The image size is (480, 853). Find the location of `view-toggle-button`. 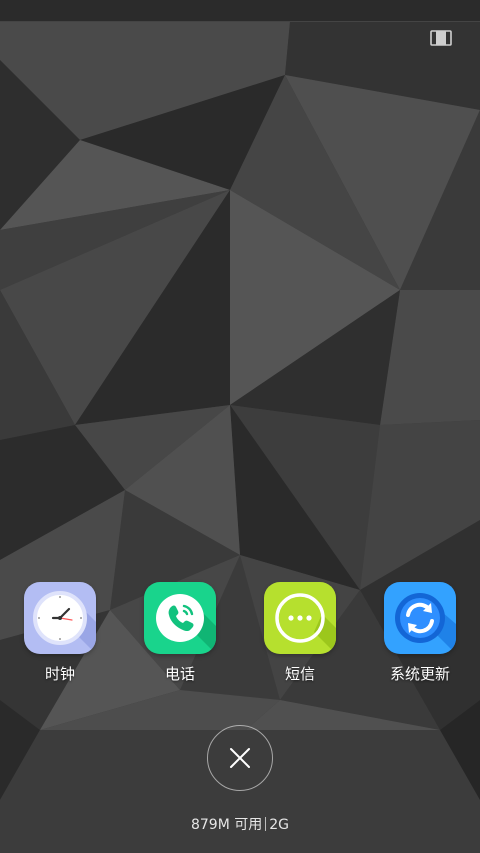

view-toggle-button is located at coordinates (441, 38).